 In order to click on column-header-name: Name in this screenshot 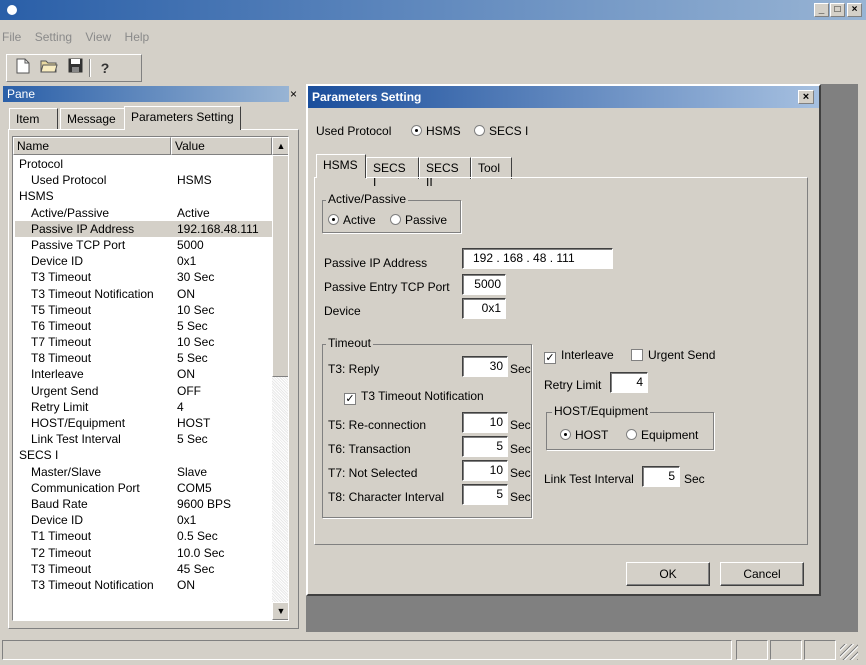, I will do `click(92, 146)`.